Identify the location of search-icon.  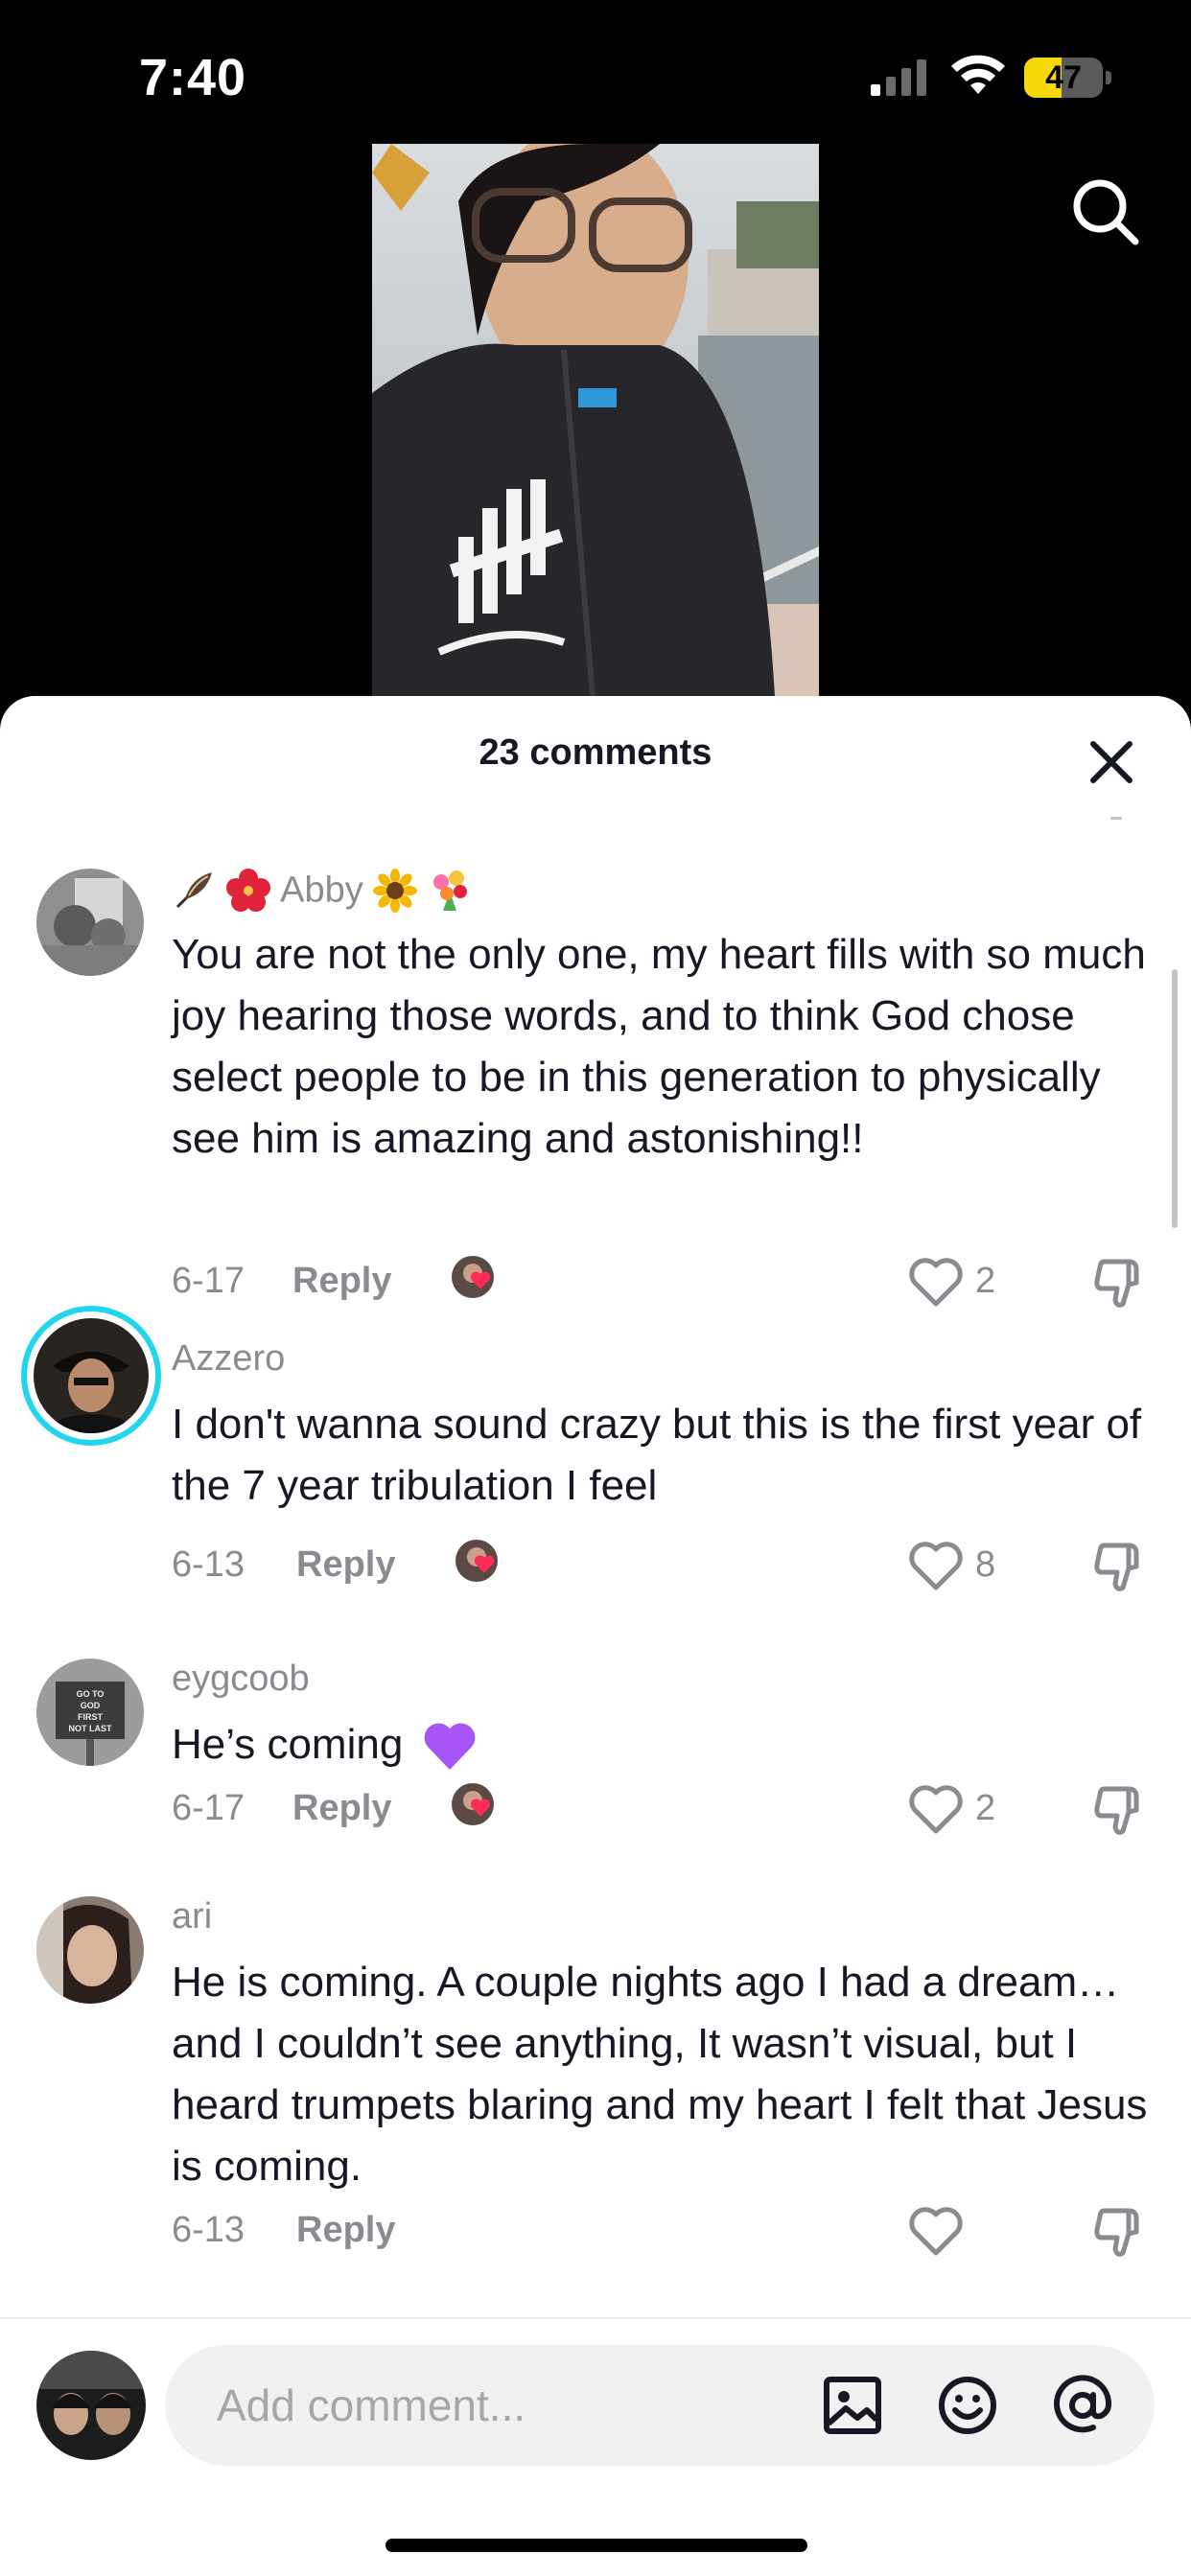
(1104, 210).